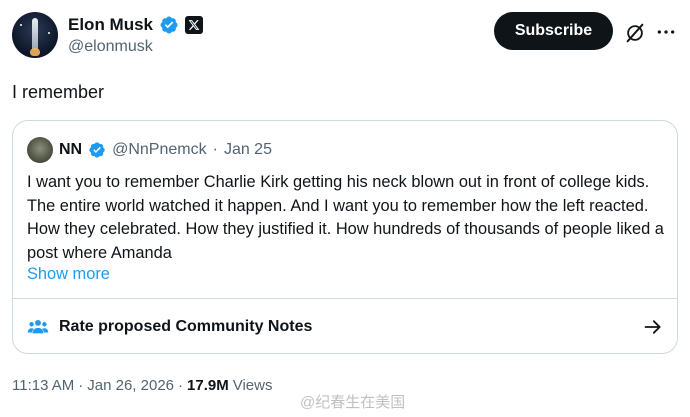 This screenshot has width=690, height=417. I want to click on author-info: Elon Musk @elonmusk, so click(136, 35).